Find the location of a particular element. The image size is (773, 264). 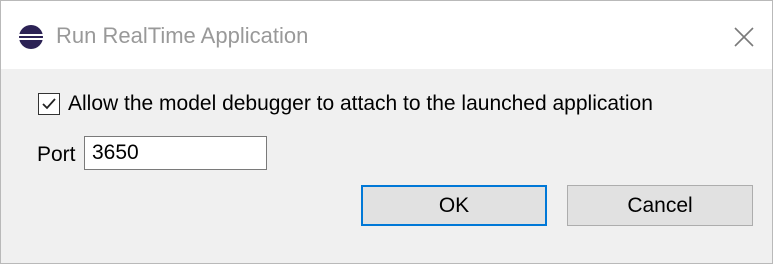

ok-button: OK is located at coordinates (454, 205).